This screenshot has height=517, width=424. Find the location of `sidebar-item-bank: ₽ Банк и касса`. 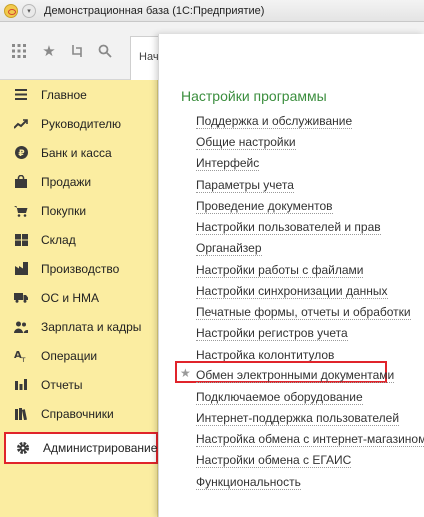

sidebar-item-bank: ₽ Банк и касса is located at coordinates (79, 152).